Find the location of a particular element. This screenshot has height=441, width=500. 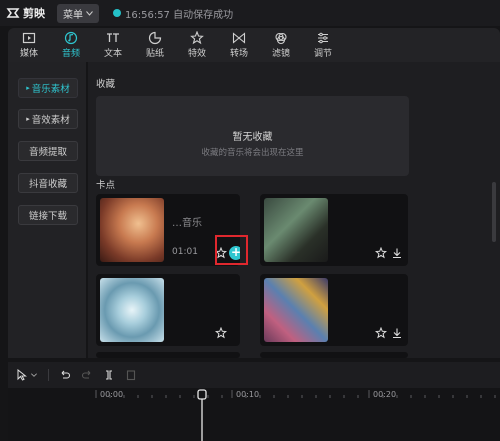

tick-label: 00:00 is located at coordinates (112, 394).